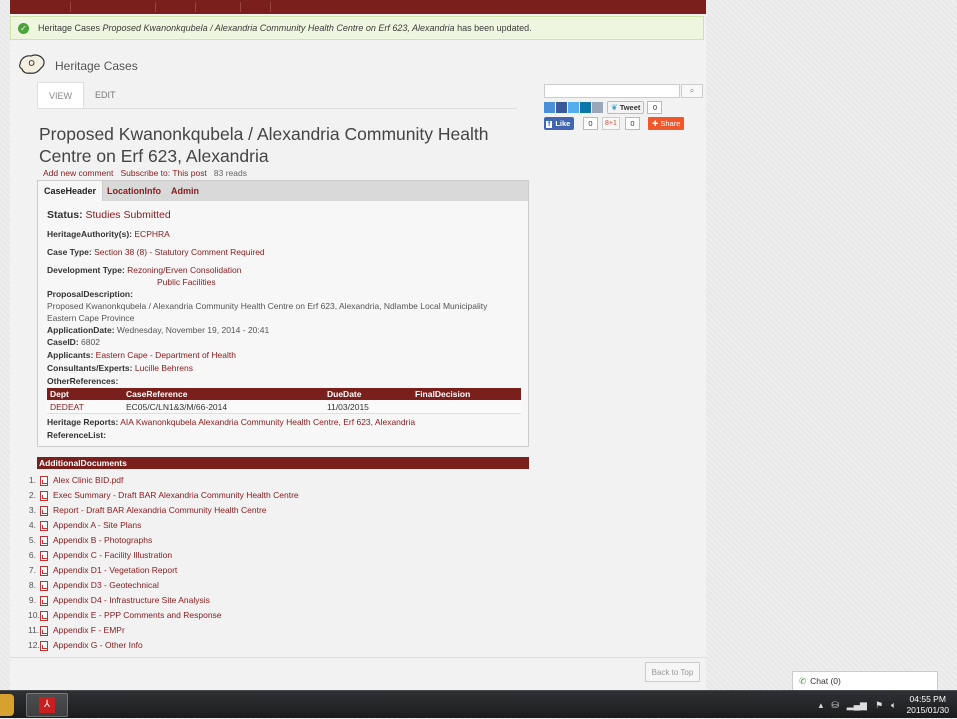 This screenshot has height=719, width=957. What do you see at coordinates (32, 555) in the screenshot?
I see `list-number: 6.` at bounding box center [32, 555].